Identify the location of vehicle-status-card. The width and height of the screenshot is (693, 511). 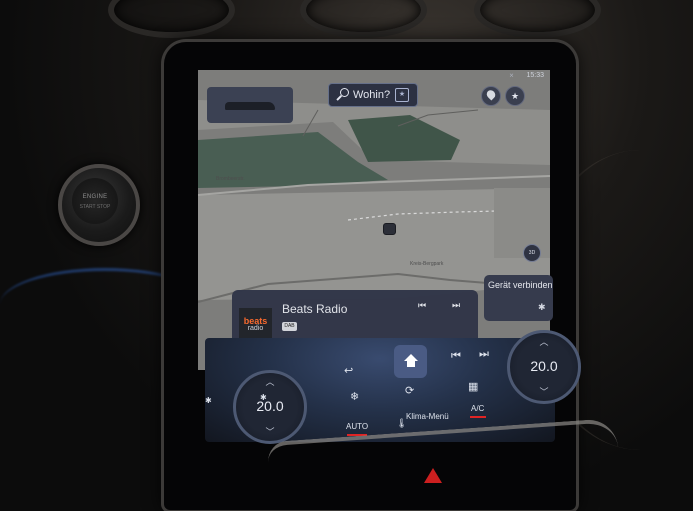
(250, 105).